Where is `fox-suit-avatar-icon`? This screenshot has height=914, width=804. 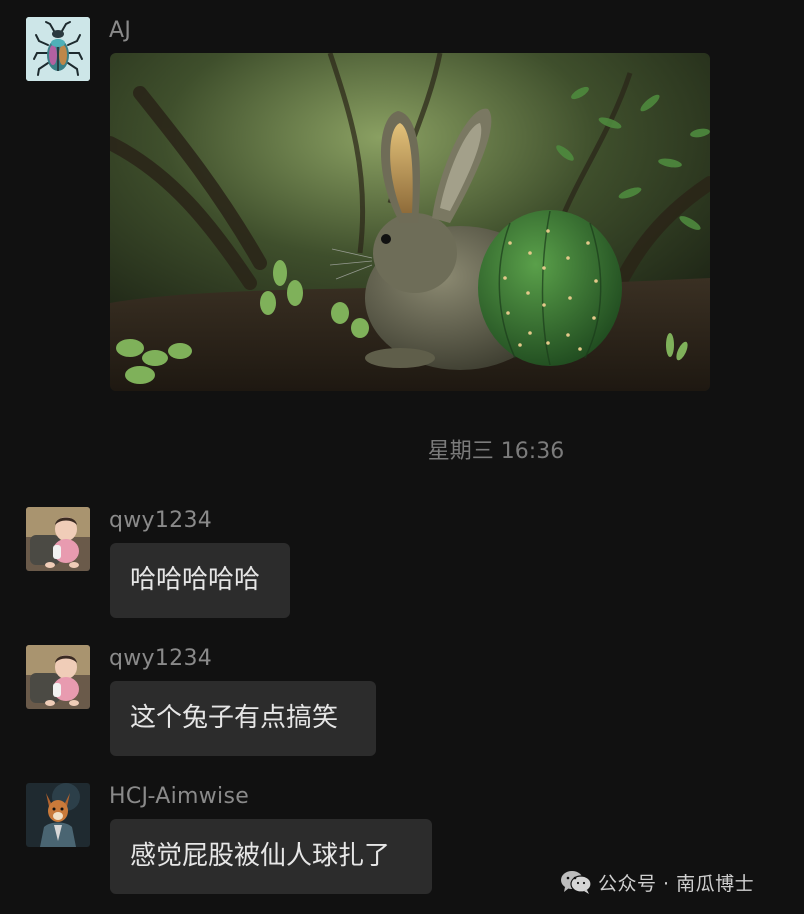
fox-suit-avatar-icon is located at coordinates (58, 815).